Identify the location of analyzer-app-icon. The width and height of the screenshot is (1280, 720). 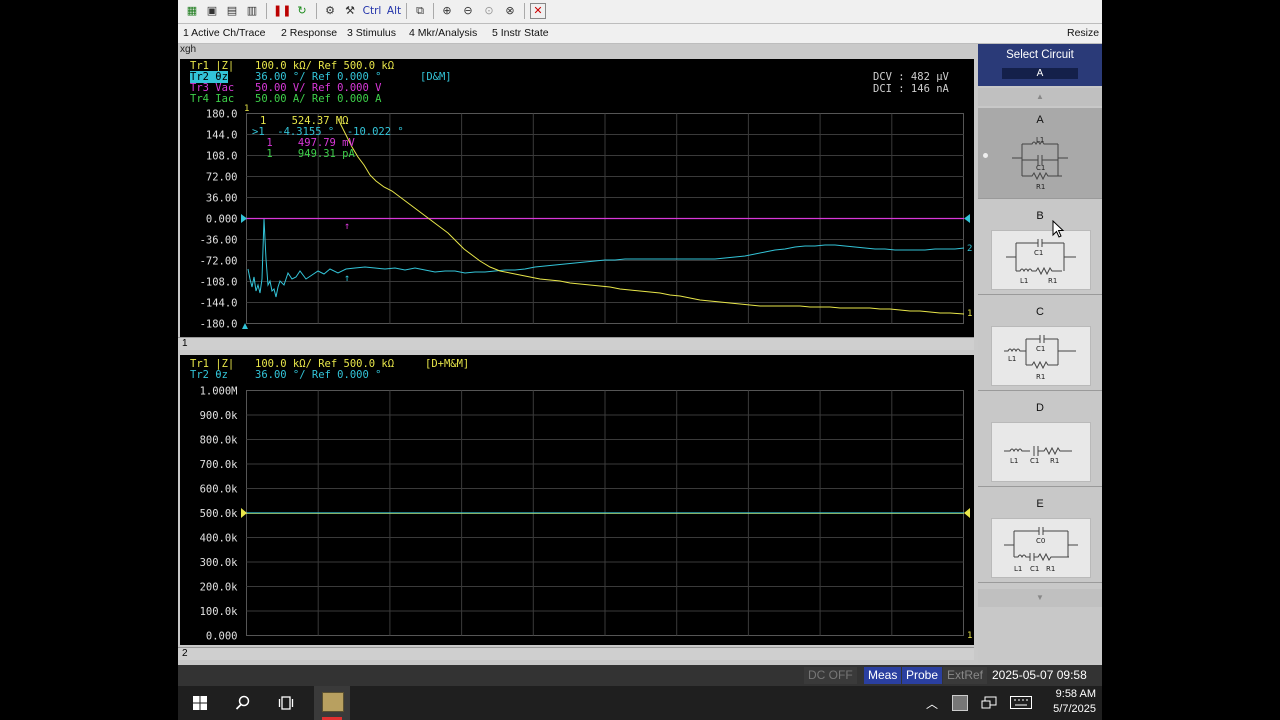
(333, 702).